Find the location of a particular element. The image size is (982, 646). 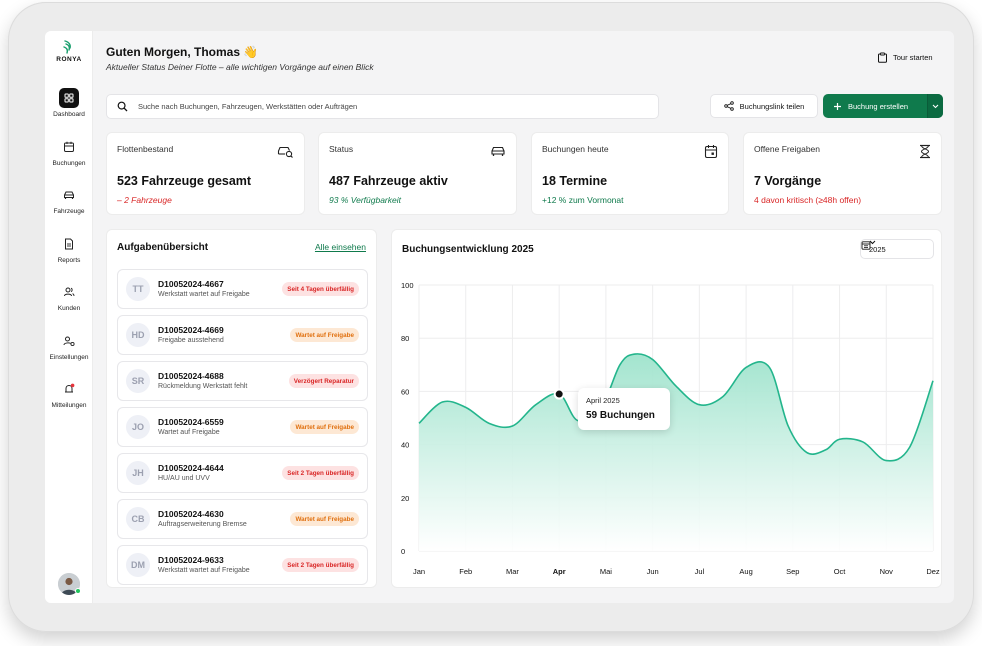

task-avatar: DM is located at coordinates (138, 565).